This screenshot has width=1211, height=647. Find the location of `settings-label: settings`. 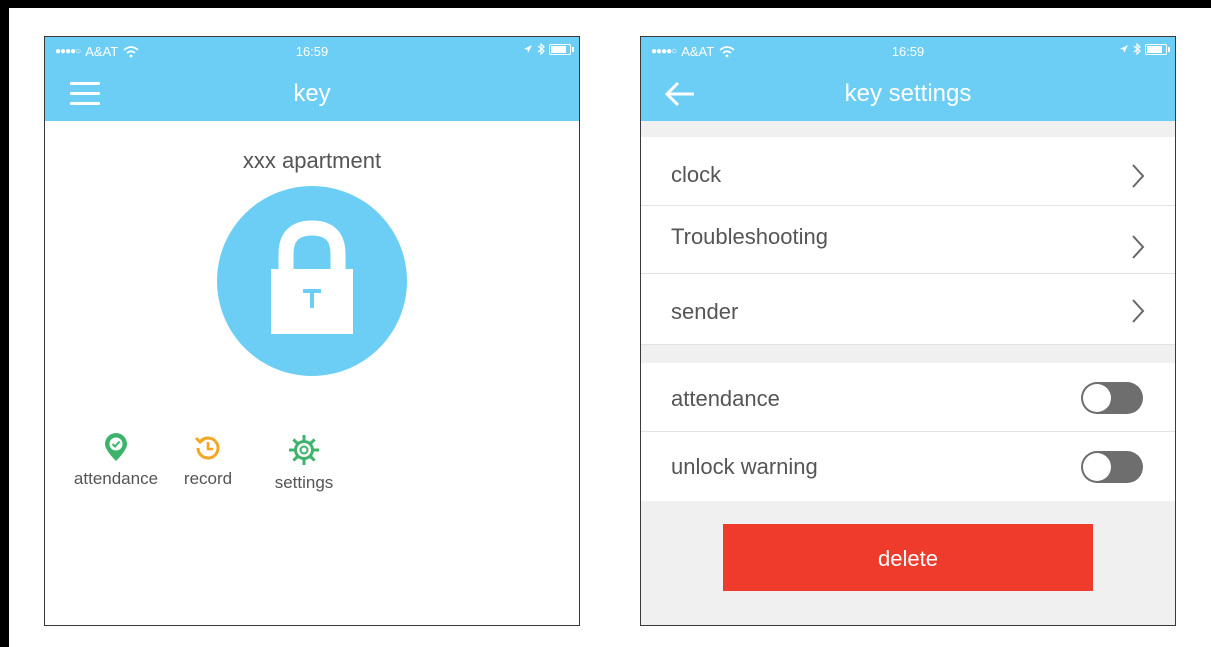

settings-label: settings is located at coordinates (304, 482).